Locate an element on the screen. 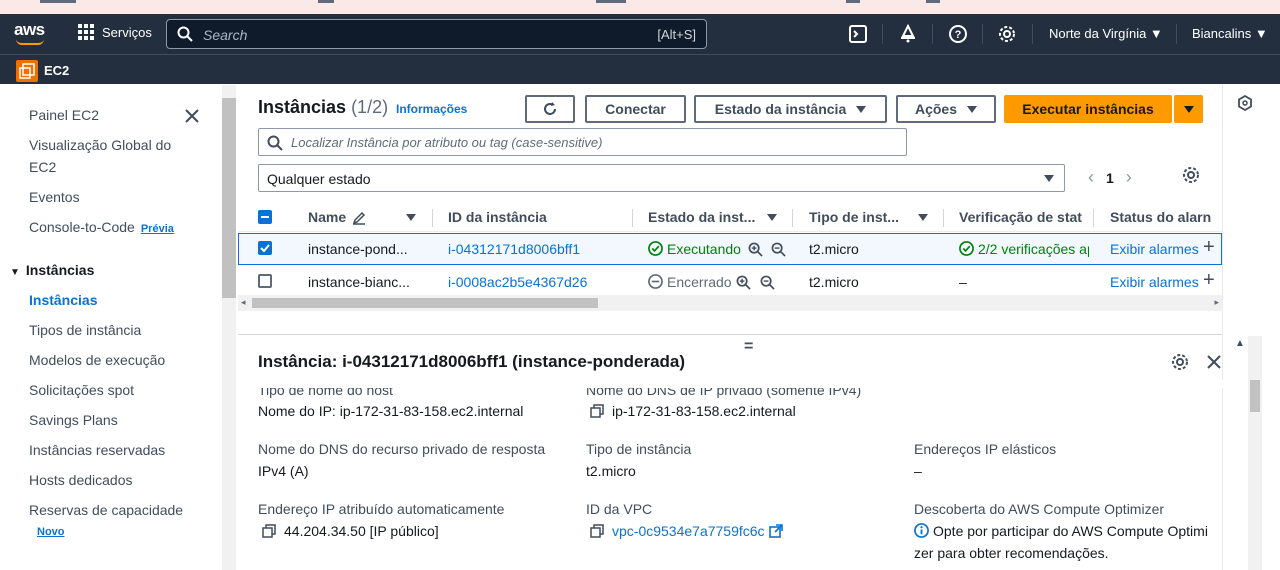 The width and height of the screenshot is (1280, 570). edit-pencil-icon is located at coordinates (359, 218).